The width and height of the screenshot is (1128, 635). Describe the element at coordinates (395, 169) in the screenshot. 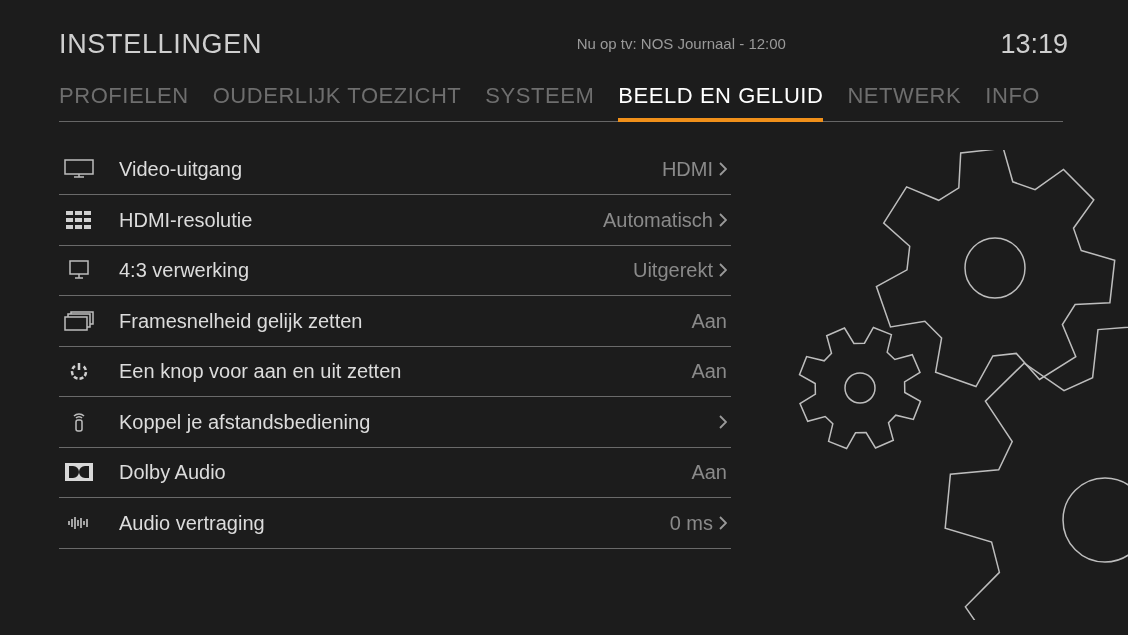

I see `settings-row: Video-uitgang HDMI` at that location.